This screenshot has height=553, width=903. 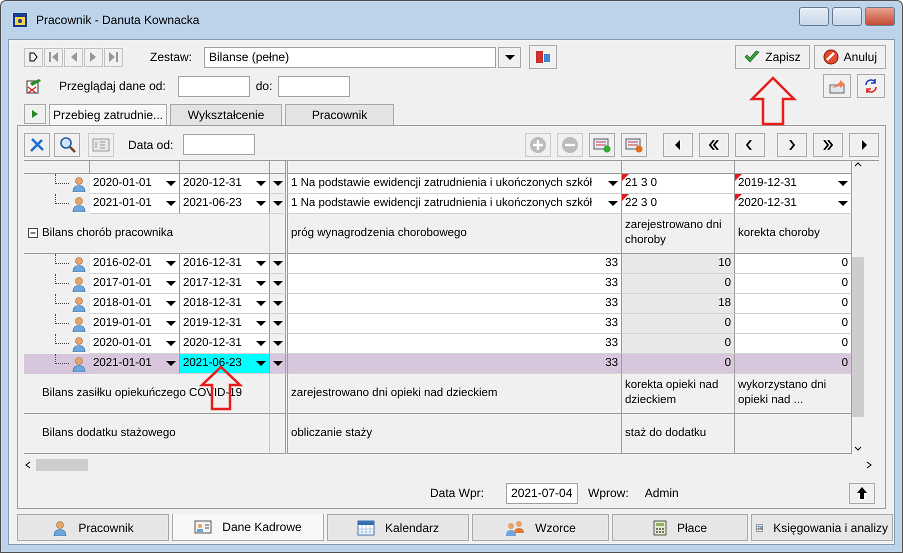 I want to click on search-button, so click(x=67, y=144).